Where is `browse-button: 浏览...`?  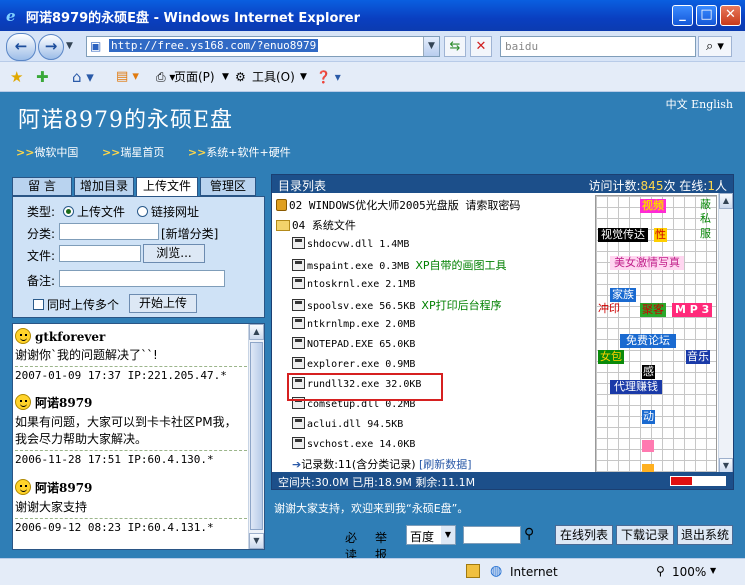 browse-button: 浏览... is located at coordinates (174, 253).